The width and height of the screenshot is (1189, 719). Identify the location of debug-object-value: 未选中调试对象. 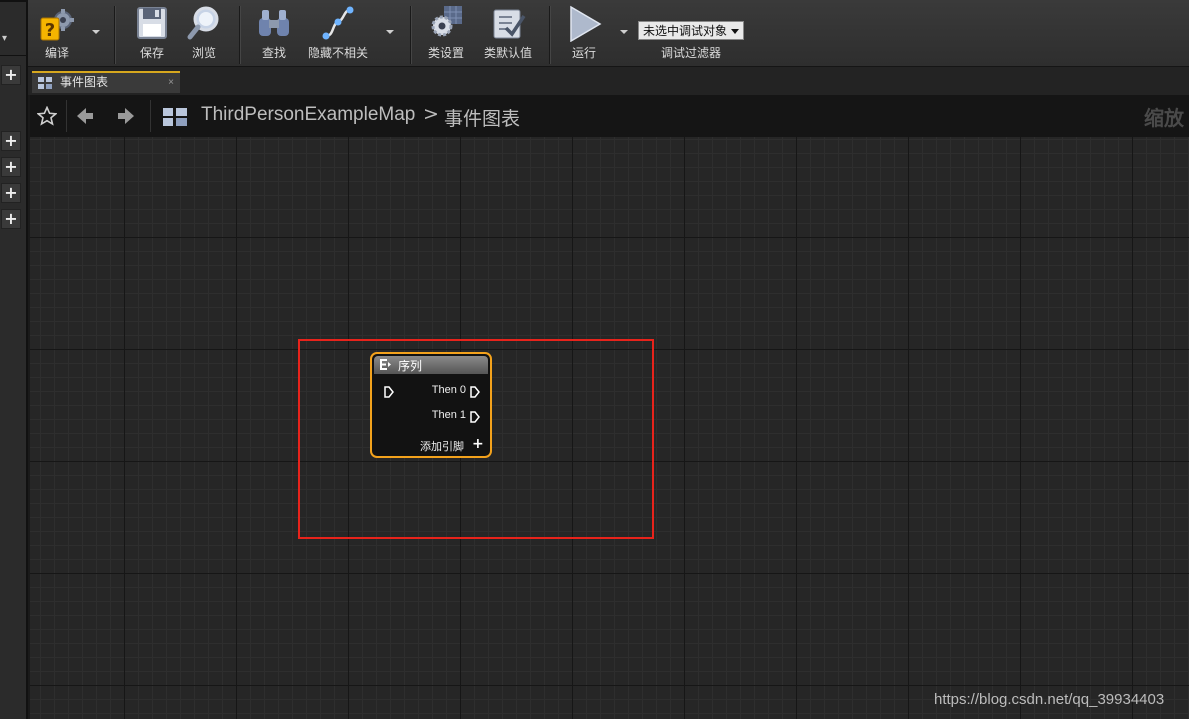
(685, 31).